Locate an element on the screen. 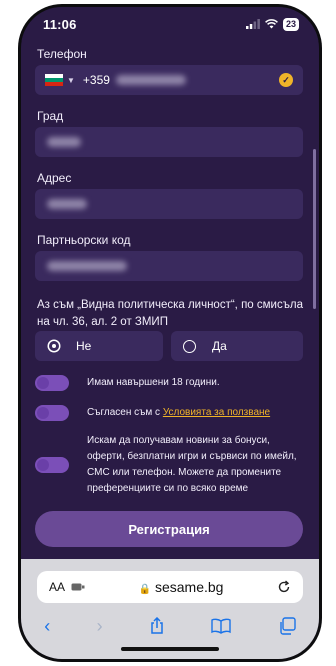 The width and height of the screenshot is (336, 666). phone-field: ▼ +359 ✓ is located at coordinates (169, 80).